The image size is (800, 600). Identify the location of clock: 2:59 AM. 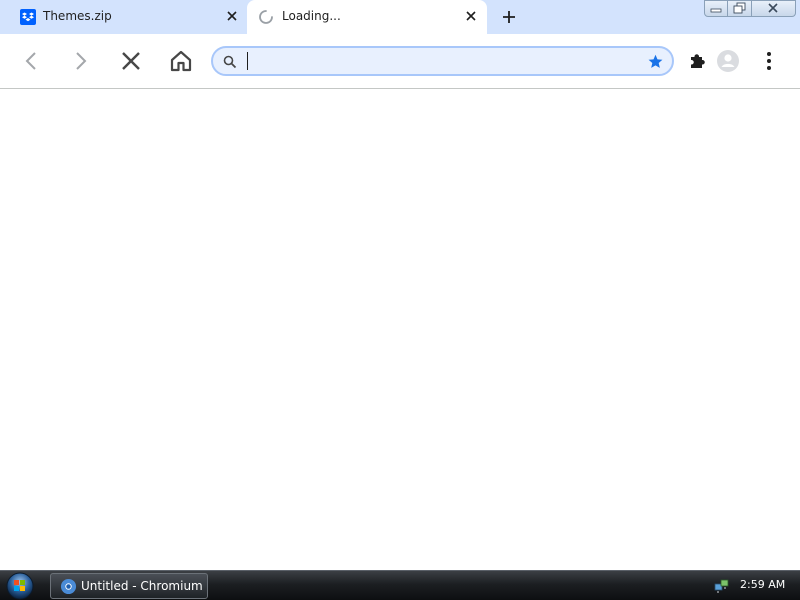
(762, 584).